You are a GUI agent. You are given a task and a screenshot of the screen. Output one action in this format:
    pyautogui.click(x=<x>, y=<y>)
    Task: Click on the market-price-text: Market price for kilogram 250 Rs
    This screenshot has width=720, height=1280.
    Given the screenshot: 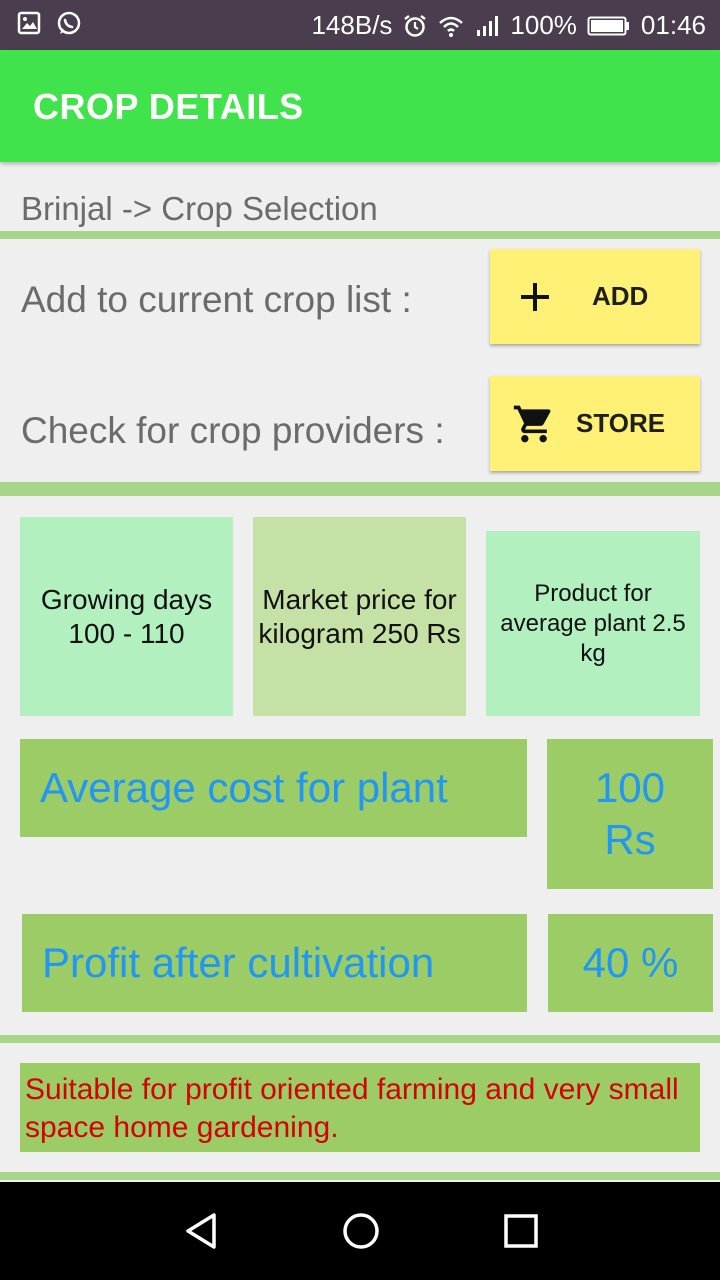 What is the action you would take?
    pyautogui.click(x=359, y=616)
    